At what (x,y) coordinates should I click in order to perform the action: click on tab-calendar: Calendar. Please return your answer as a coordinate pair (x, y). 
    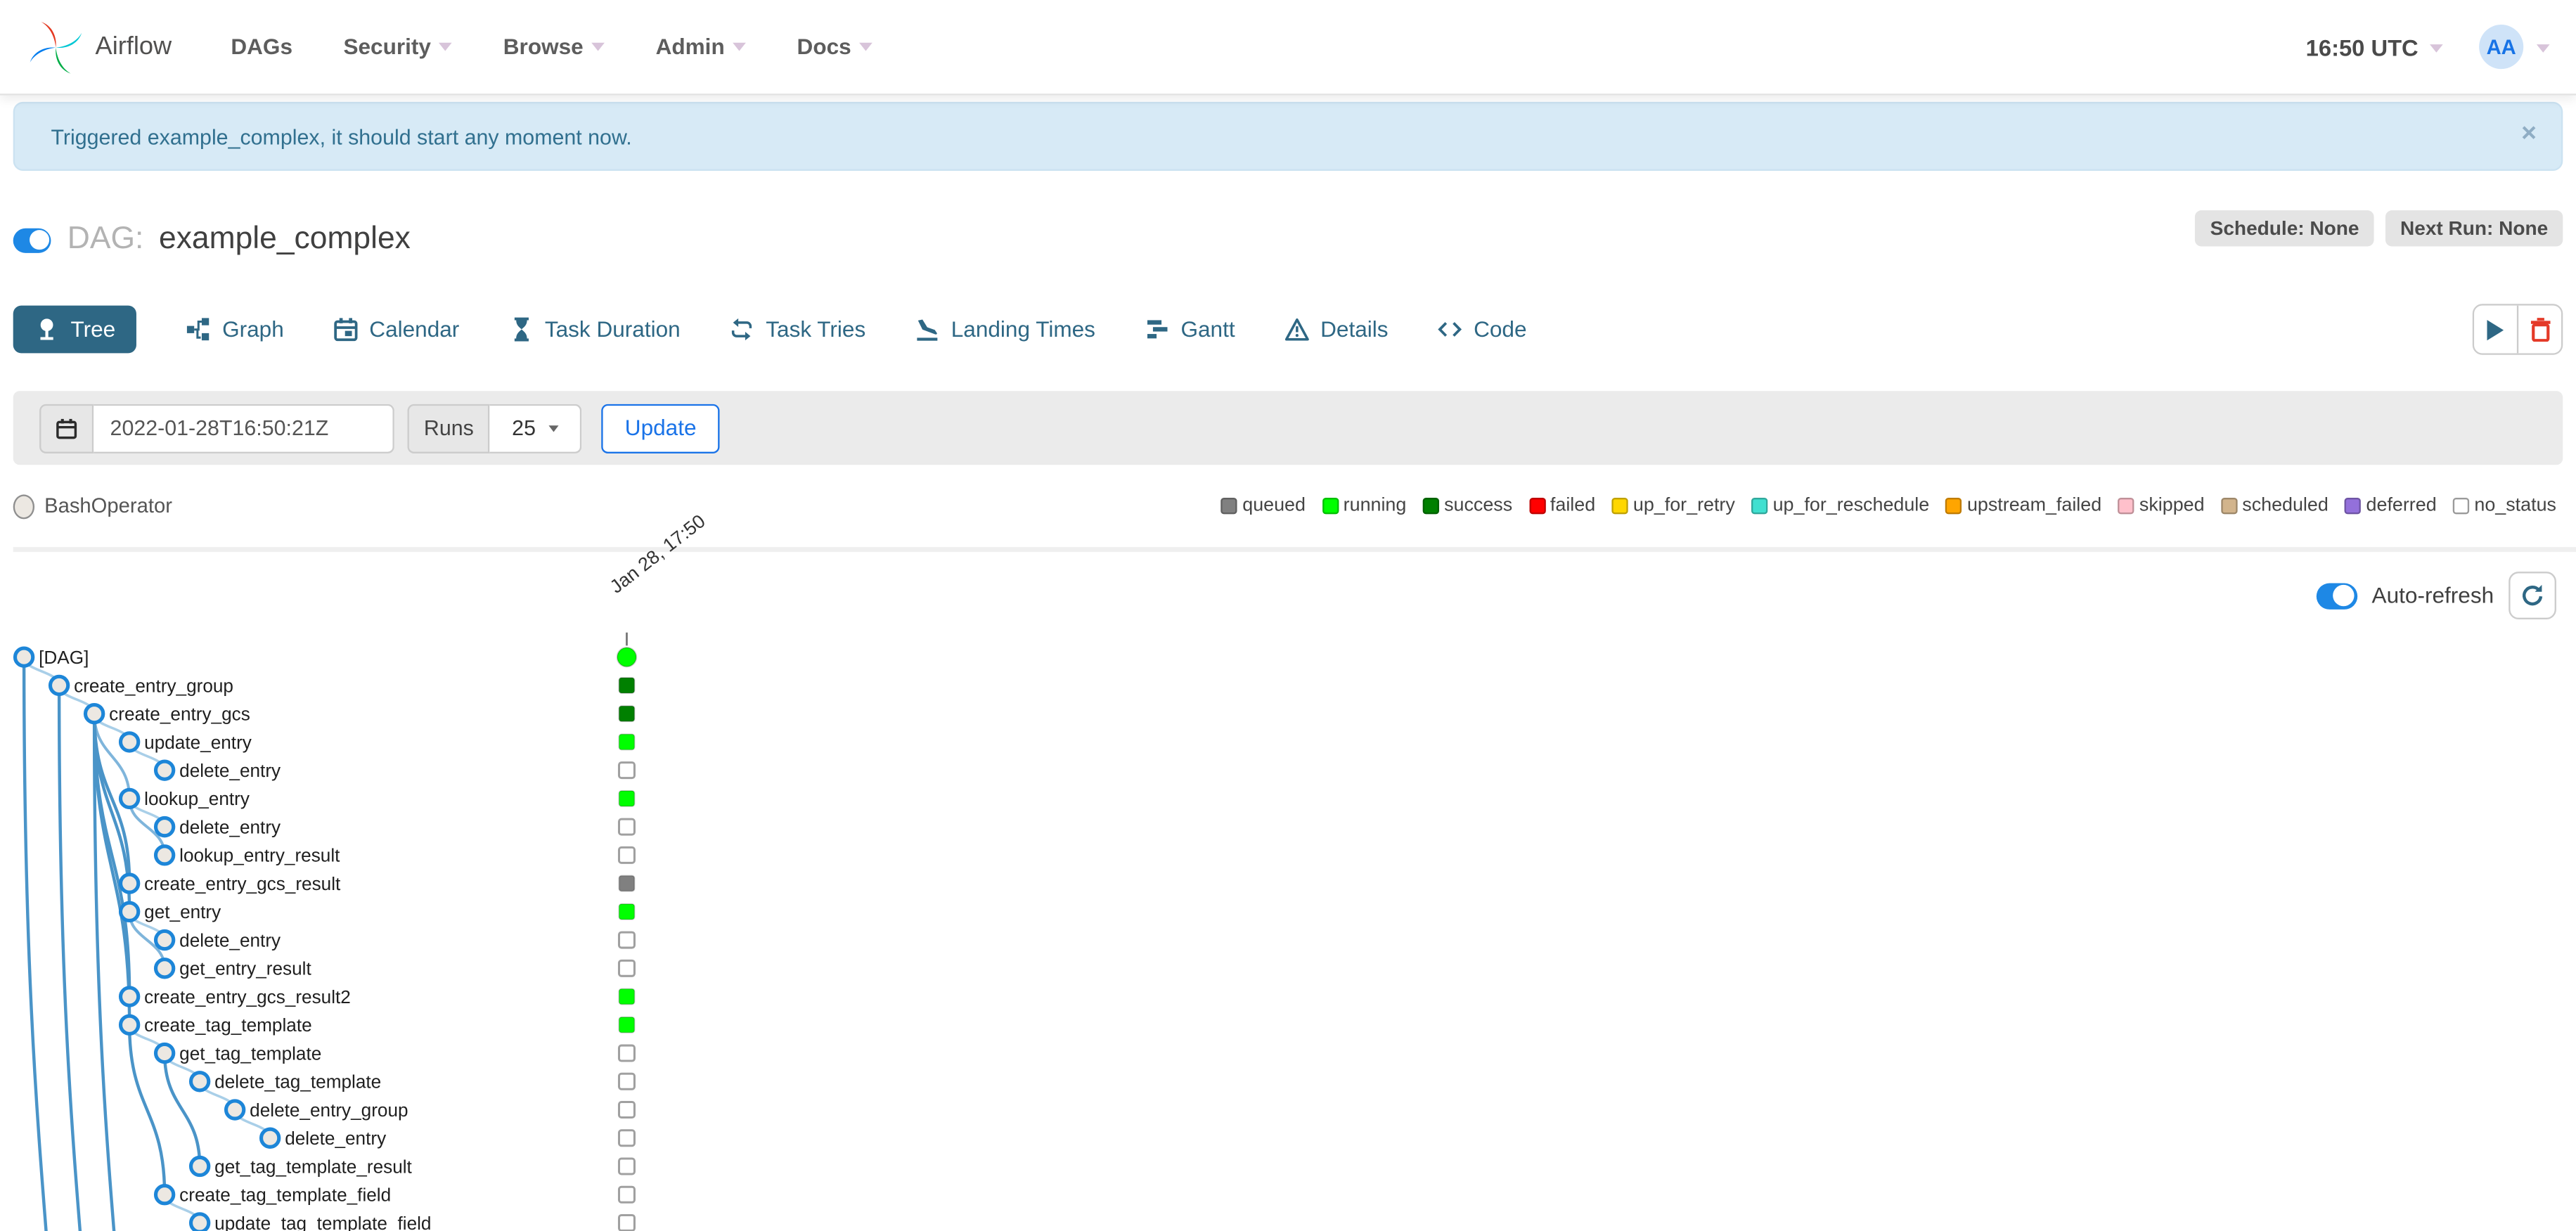
    Looking at the image, I should click on (396, 329).